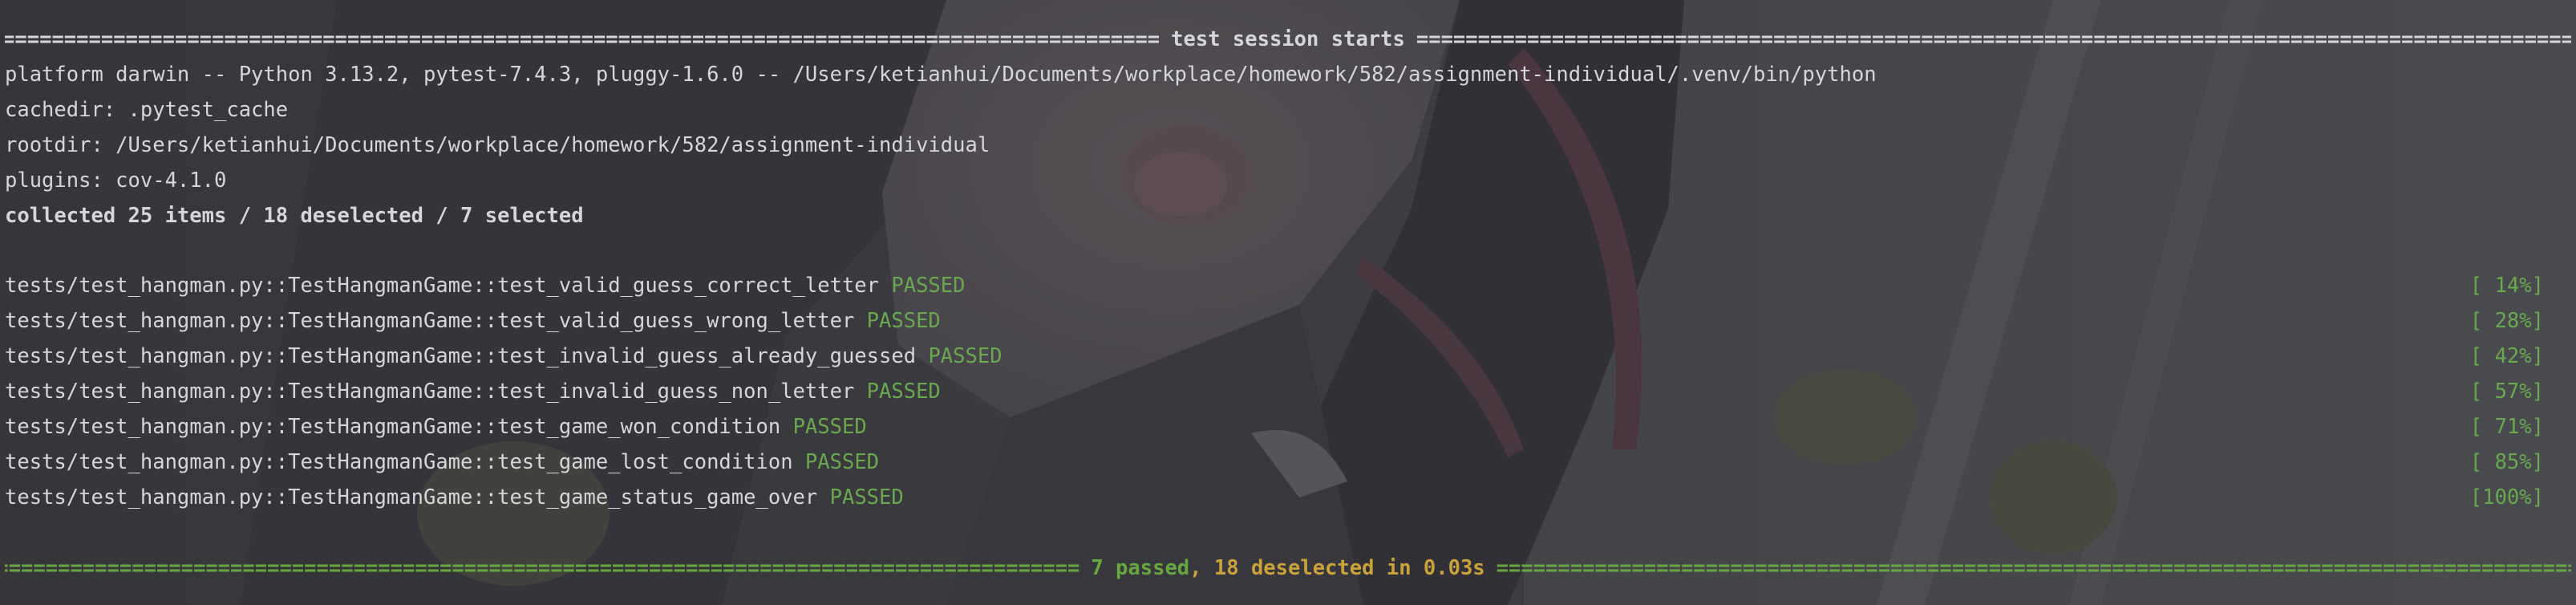 The image size is (2576, 605). I want to click on cachedir-line: cachedir: .pytest_cache, so click(147, 110).